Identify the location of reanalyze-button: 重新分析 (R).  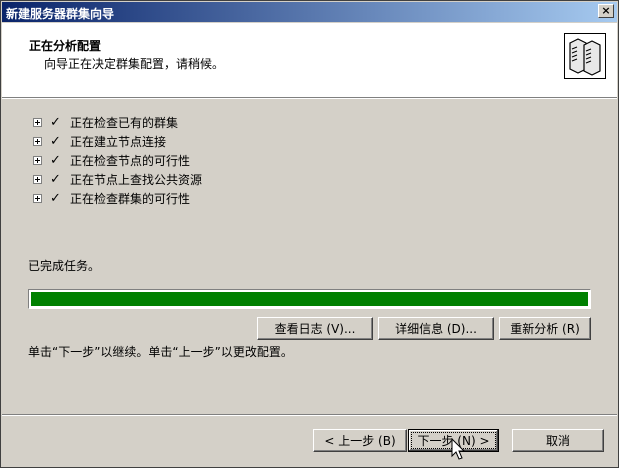
(545, 328).